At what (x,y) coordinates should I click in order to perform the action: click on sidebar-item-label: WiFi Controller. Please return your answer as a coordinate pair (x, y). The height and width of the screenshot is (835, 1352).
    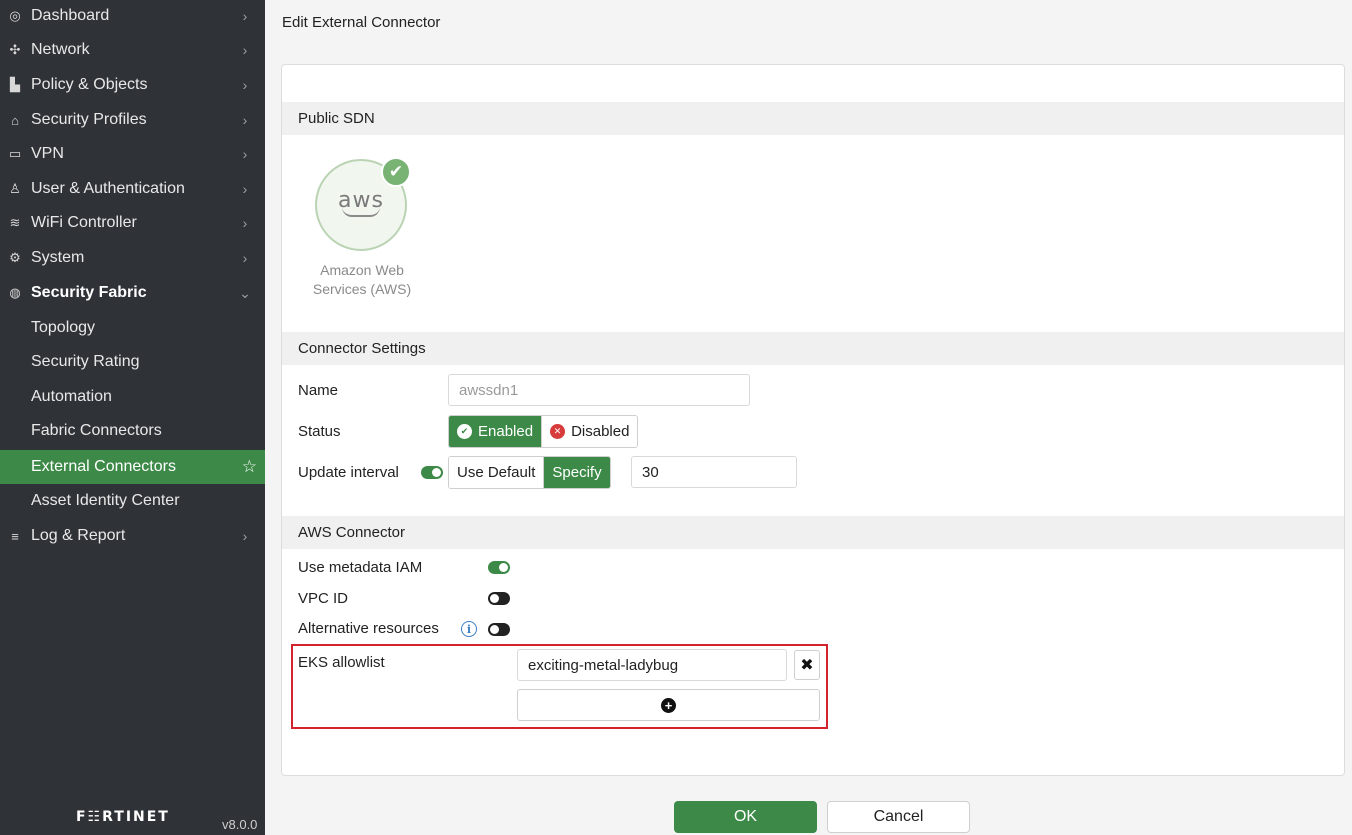
    Looking at the image, I should click on (84, 222).